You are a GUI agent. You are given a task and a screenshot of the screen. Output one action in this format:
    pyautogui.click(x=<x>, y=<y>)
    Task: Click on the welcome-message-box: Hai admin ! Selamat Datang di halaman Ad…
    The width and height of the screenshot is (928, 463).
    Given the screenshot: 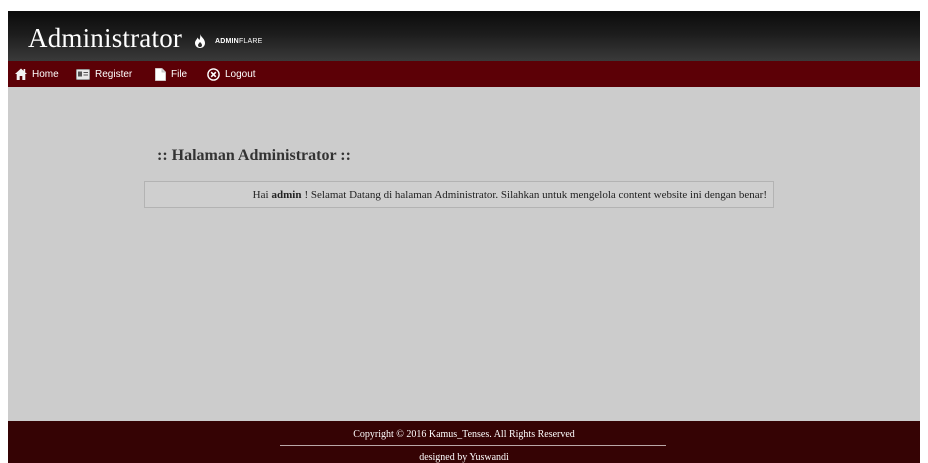 What is the action you would take?
    pyautogui.click(x=459, y=194)
    